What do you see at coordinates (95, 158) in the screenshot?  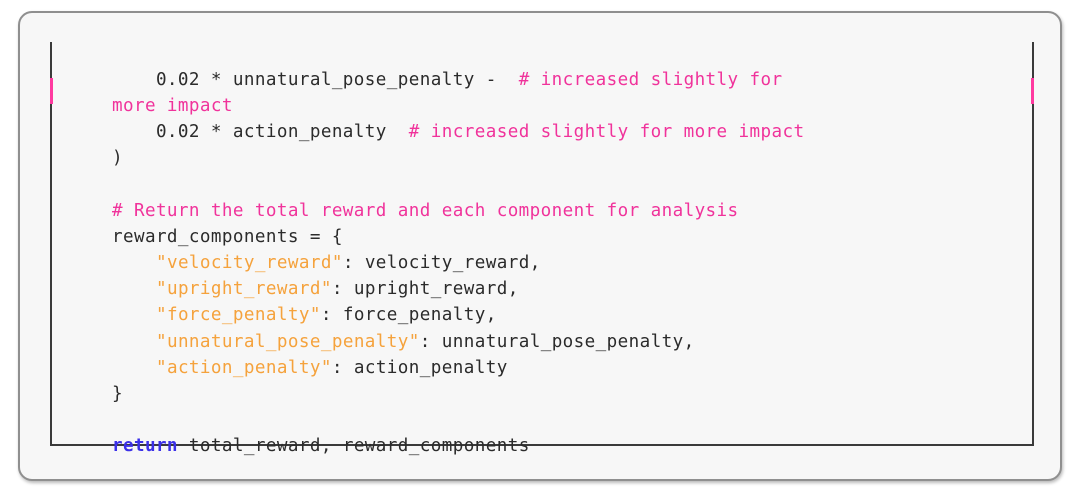 I see `code-token-plain: )` at bounding box center [95, 158].